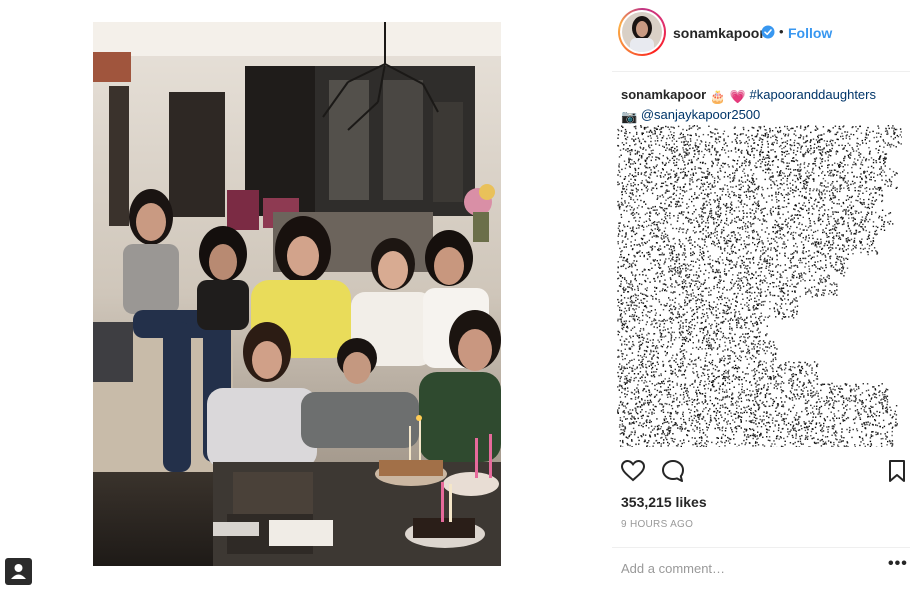  What do you see at coordinates (813, 94) in the screenshot?
I see `hashtag-link: #kapooranddaughters` at bounding box center [813, 94].